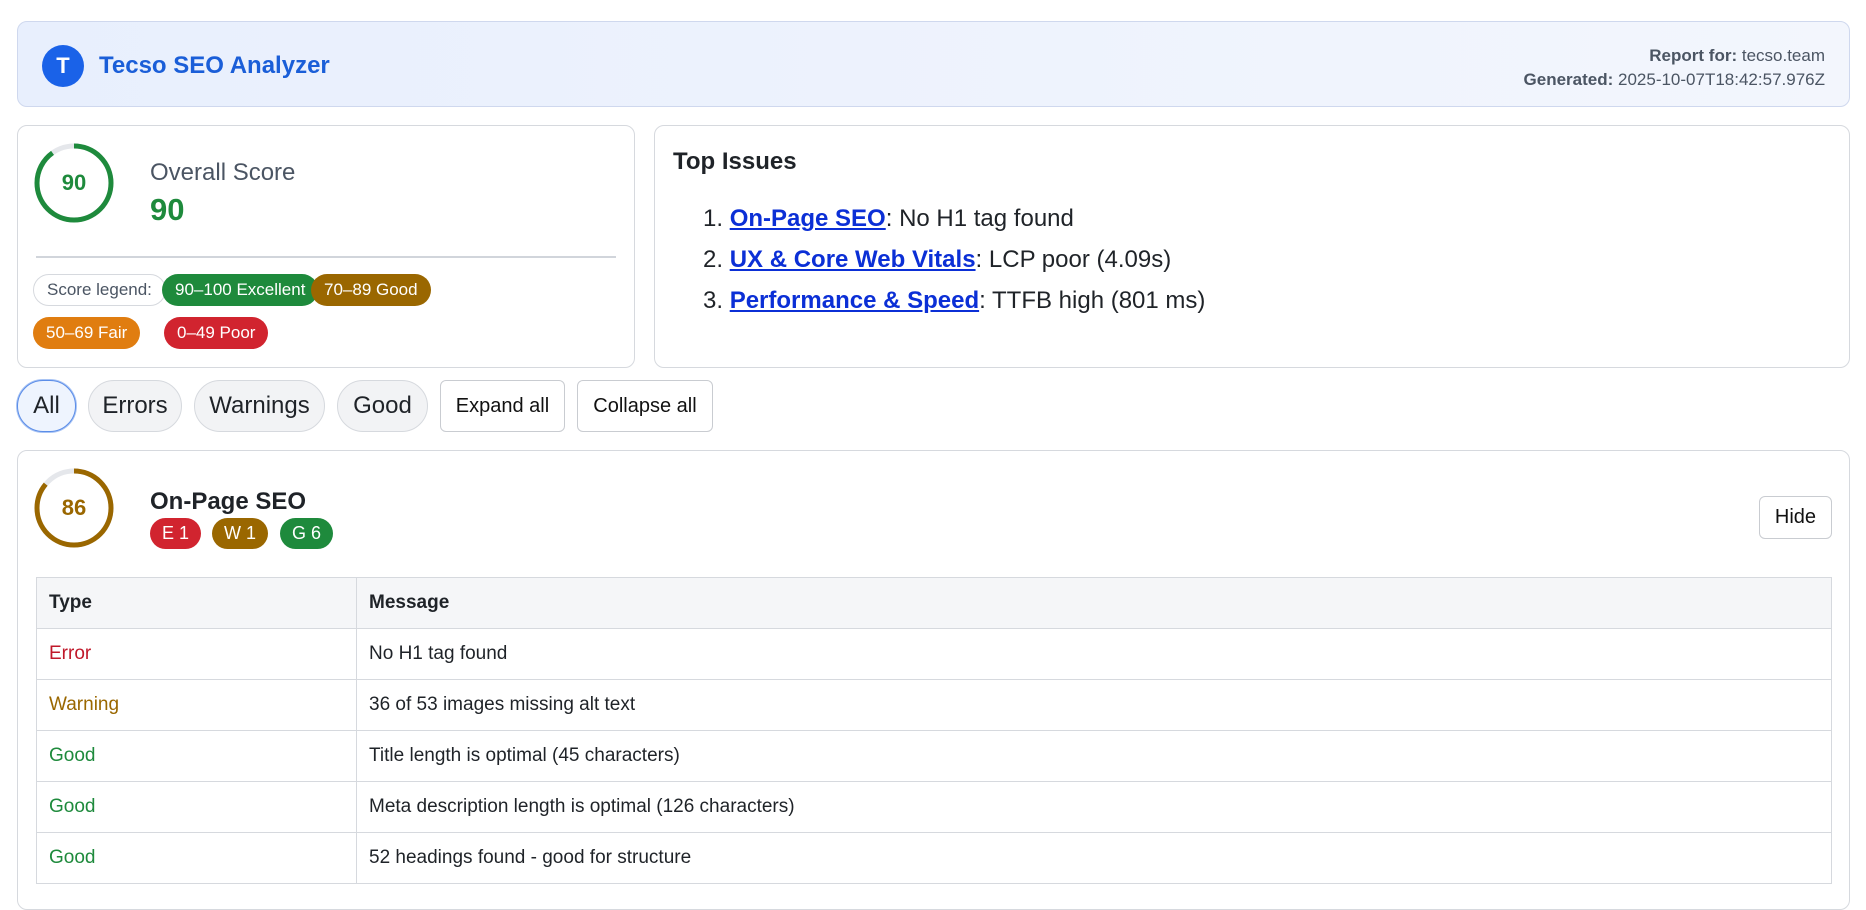 The height and width of the screenshot is (910, 1866). What do you see at coordinates (1092, 300) in the screenshot?
I see `top-issue-text: : TTFB high (801 ms)` at bounding box center [1092, 300].